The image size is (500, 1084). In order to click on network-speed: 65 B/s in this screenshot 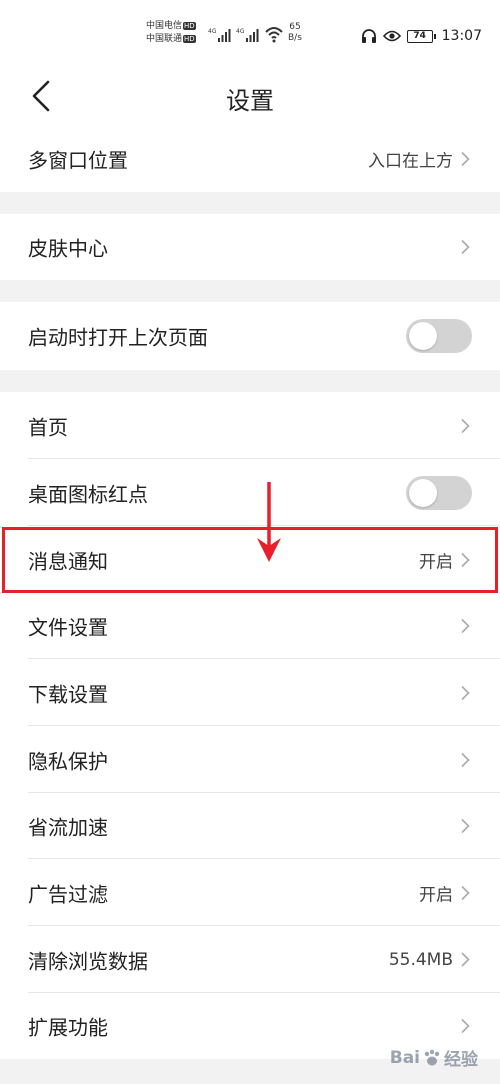, I will do `click(295, 33)`.